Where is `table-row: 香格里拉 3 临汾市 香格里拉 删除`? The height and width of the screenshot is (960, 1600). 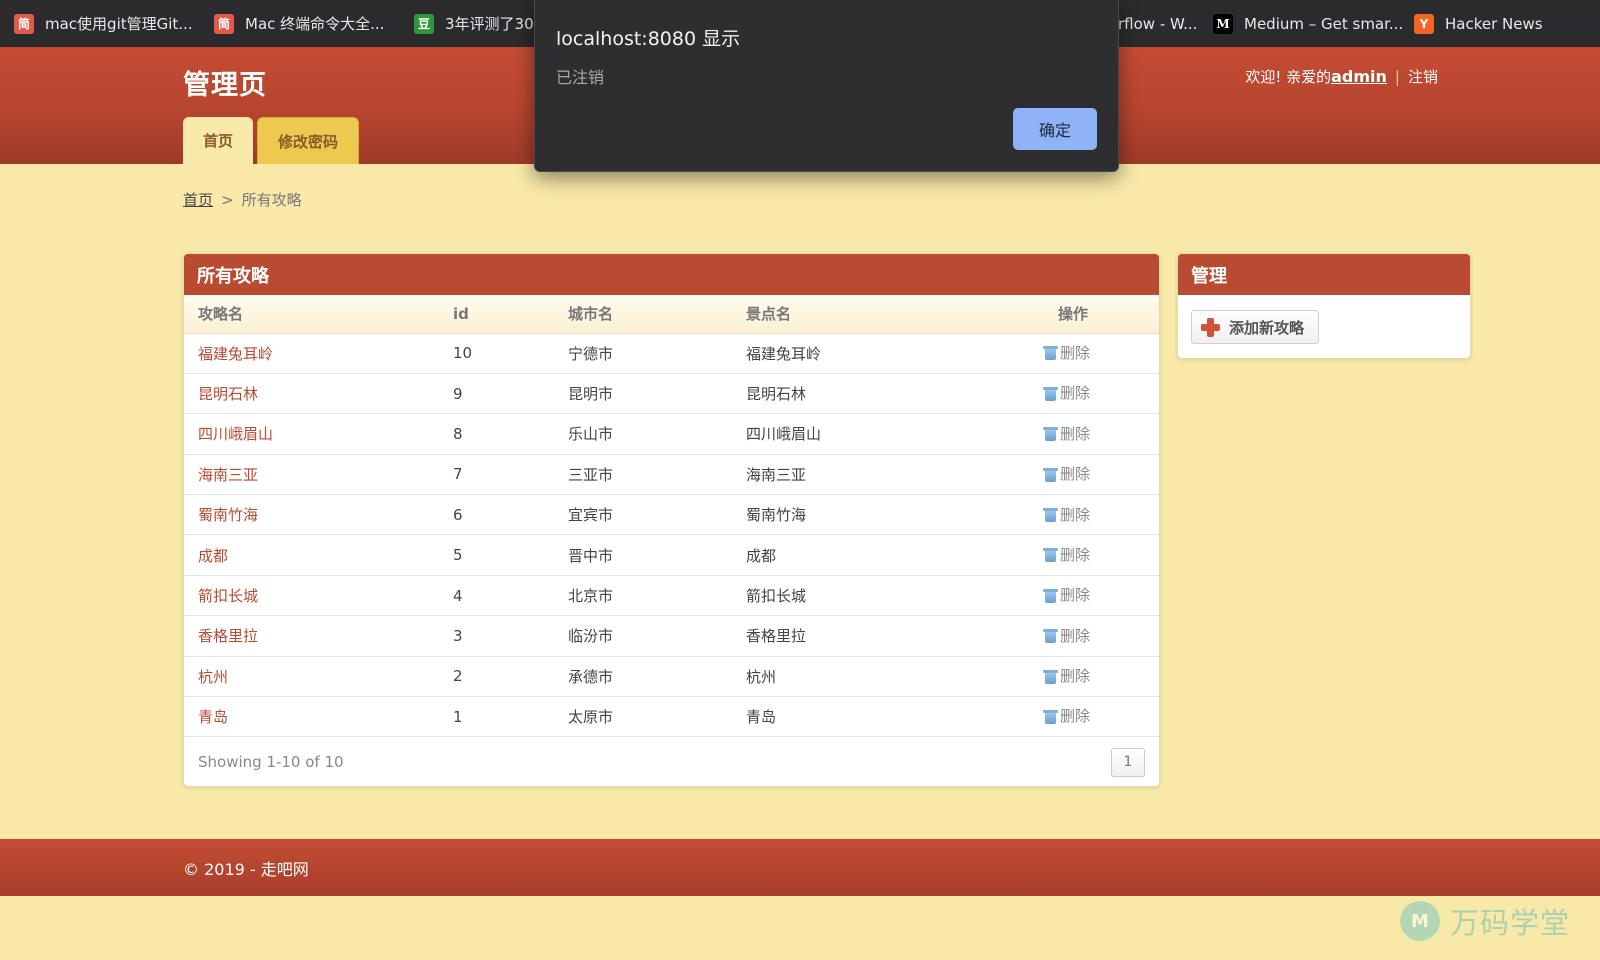
table-row: 香格里拉 3 临汾市 香格里拉 删除 is located at coordinates (671, 636).